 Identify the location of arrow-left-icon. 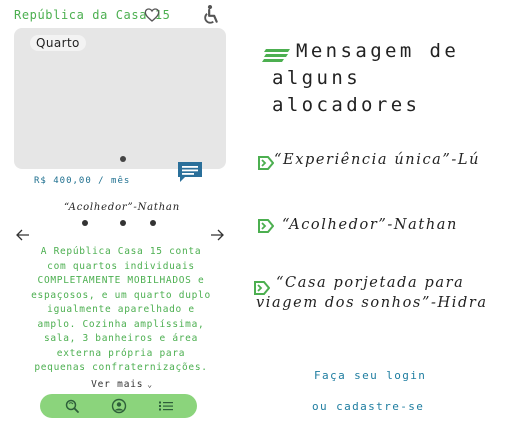
(23, 235).